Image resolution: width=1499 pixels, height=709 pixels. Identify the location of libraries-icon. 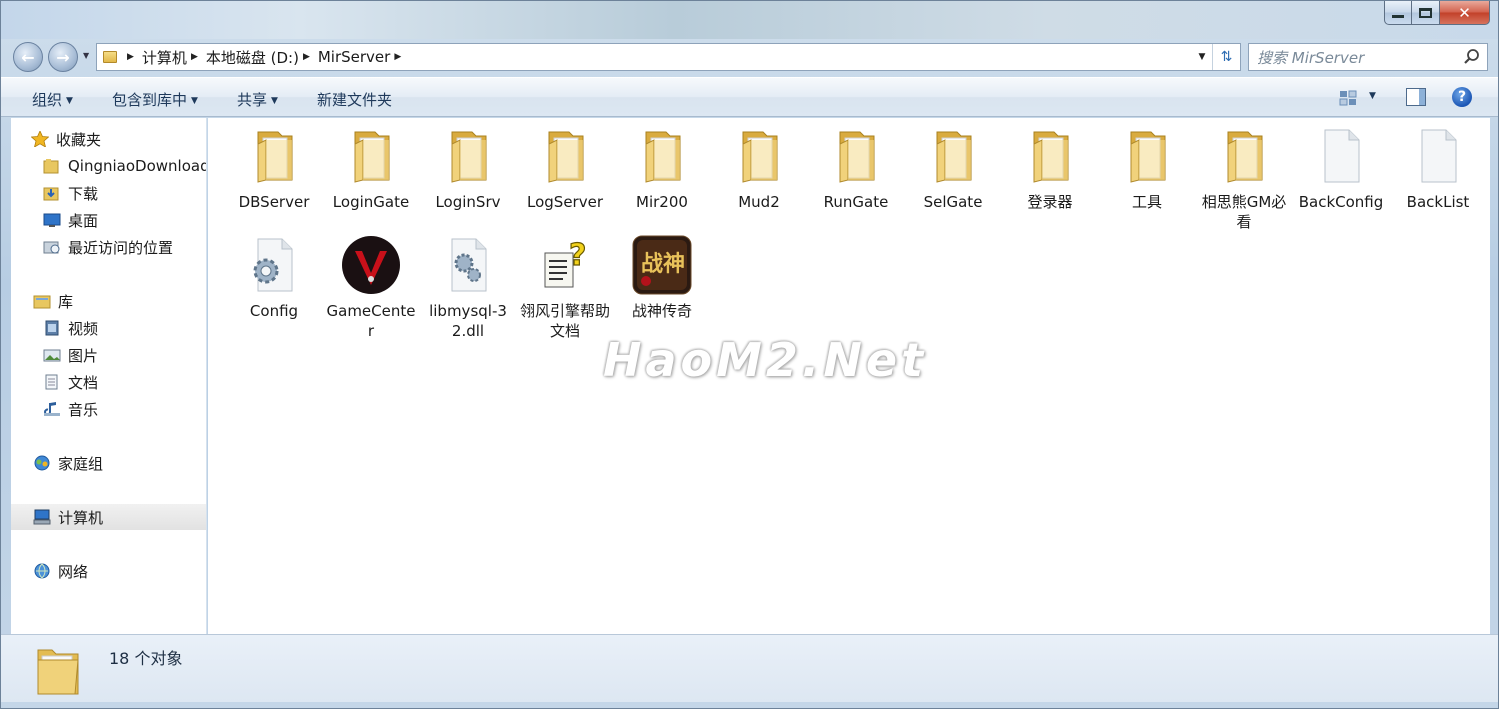
(42, 302).